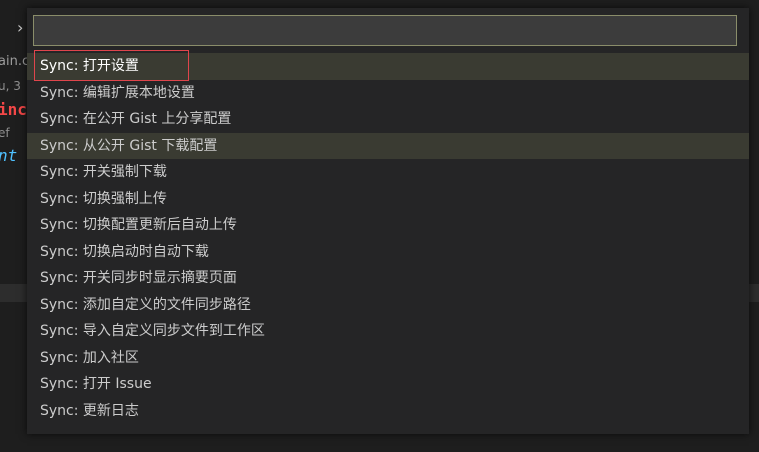 The image size is (759, 452). I want to click on breadcrumb-chevron-icon: ›, so click(20, 27).